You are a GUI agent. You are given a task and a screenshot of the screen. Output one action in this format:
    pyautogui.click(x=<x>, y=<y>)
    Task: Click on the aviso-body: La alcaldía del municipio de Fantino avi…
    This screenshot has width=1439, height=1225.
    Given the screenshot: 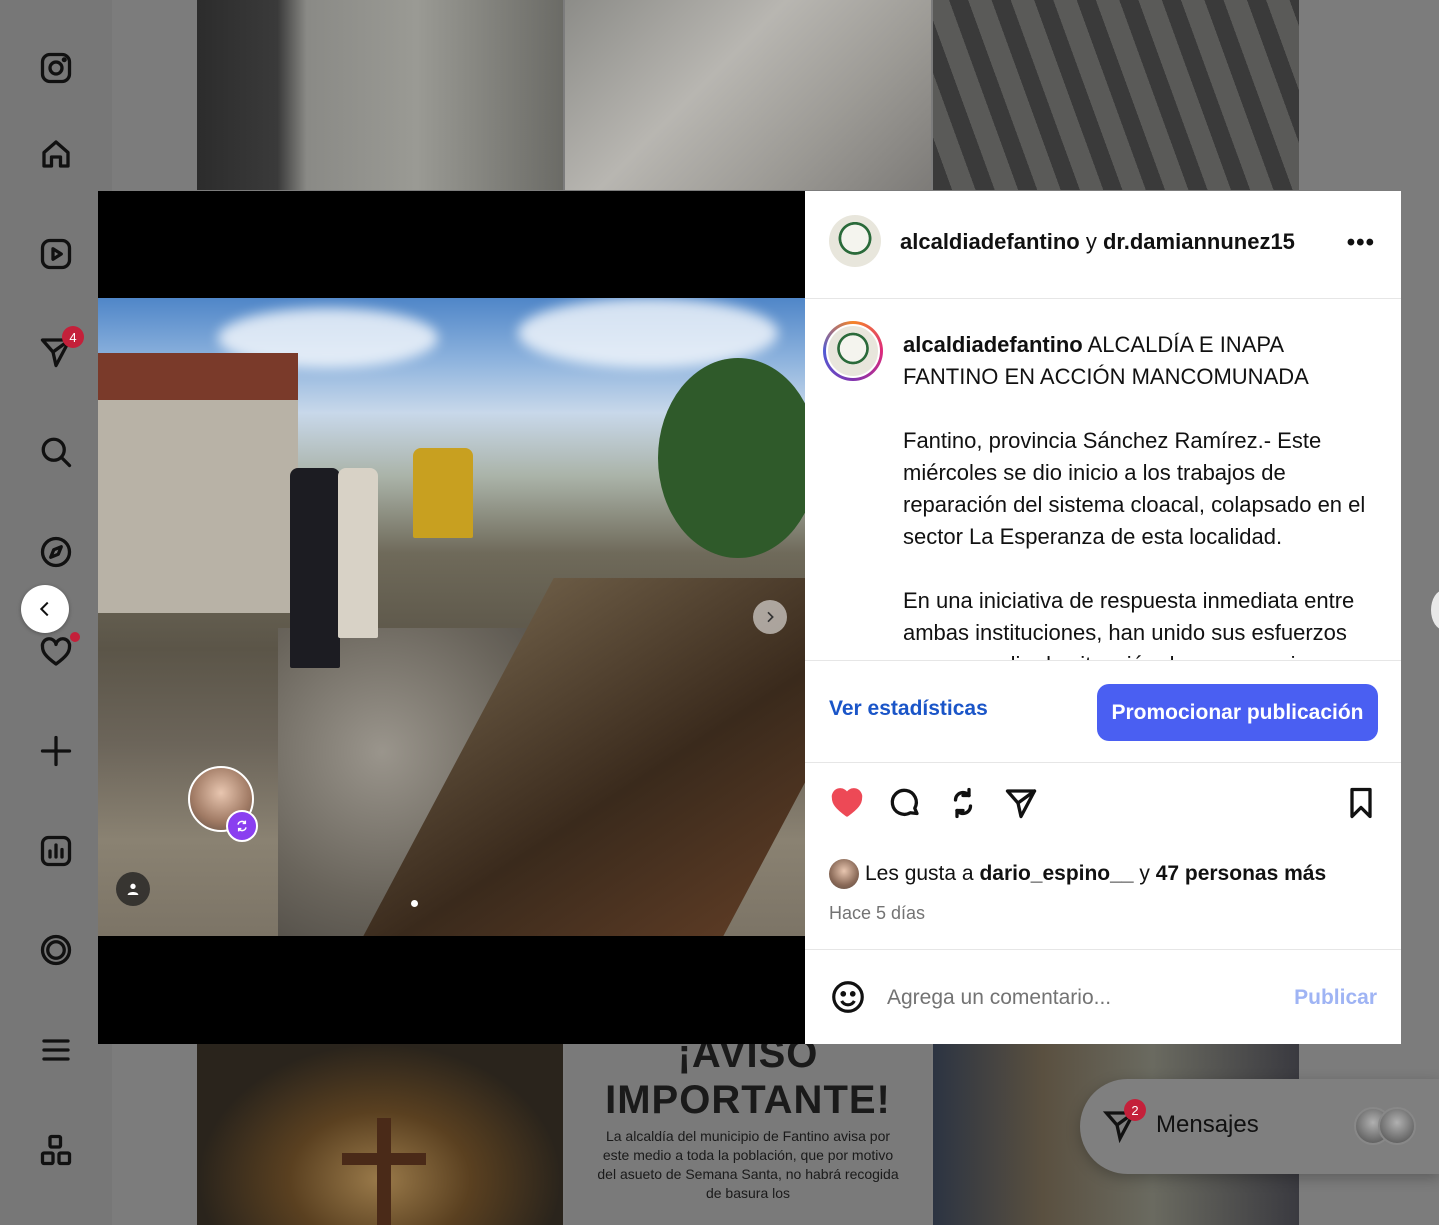 What is the action you would take?
    pyautogui.click(x=748, y=1164)
    